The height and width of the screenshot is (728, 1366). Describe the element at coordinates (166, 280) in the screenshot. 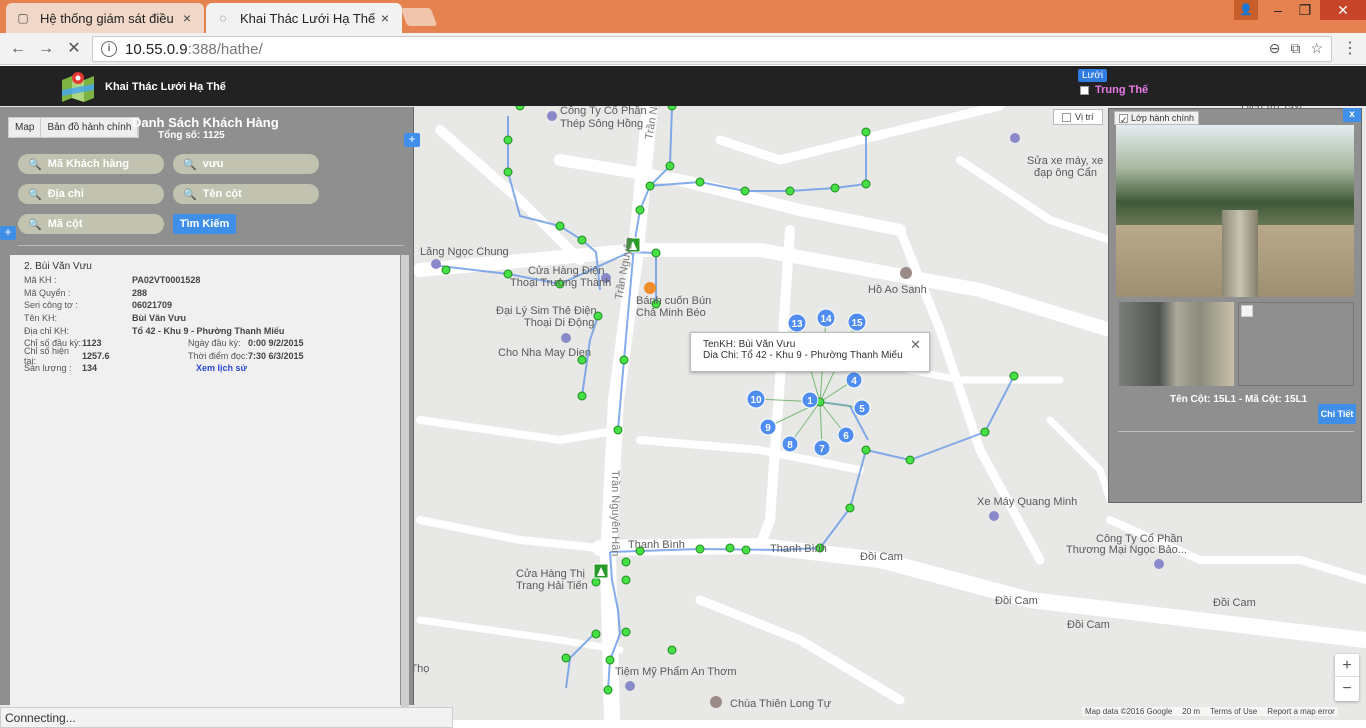

I see `field-value: PA02VT0001528` at that location.